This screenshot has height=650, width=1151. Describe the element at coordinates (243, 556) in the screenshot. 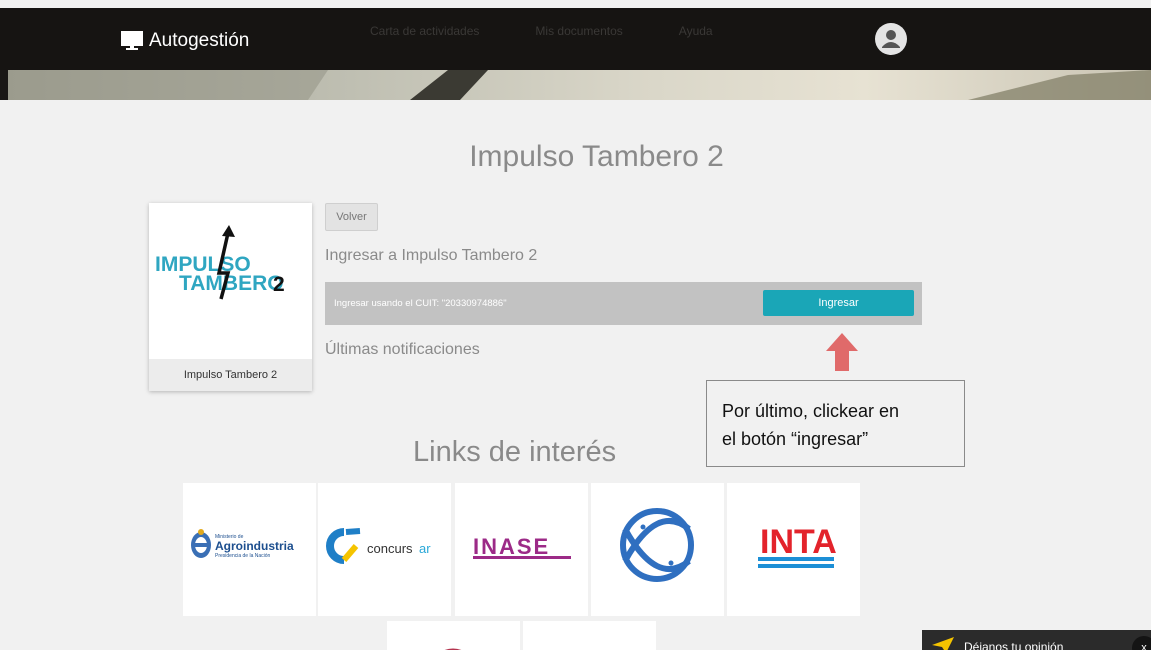

I see `agro-sub: Presidencia de la Nación` at that location.